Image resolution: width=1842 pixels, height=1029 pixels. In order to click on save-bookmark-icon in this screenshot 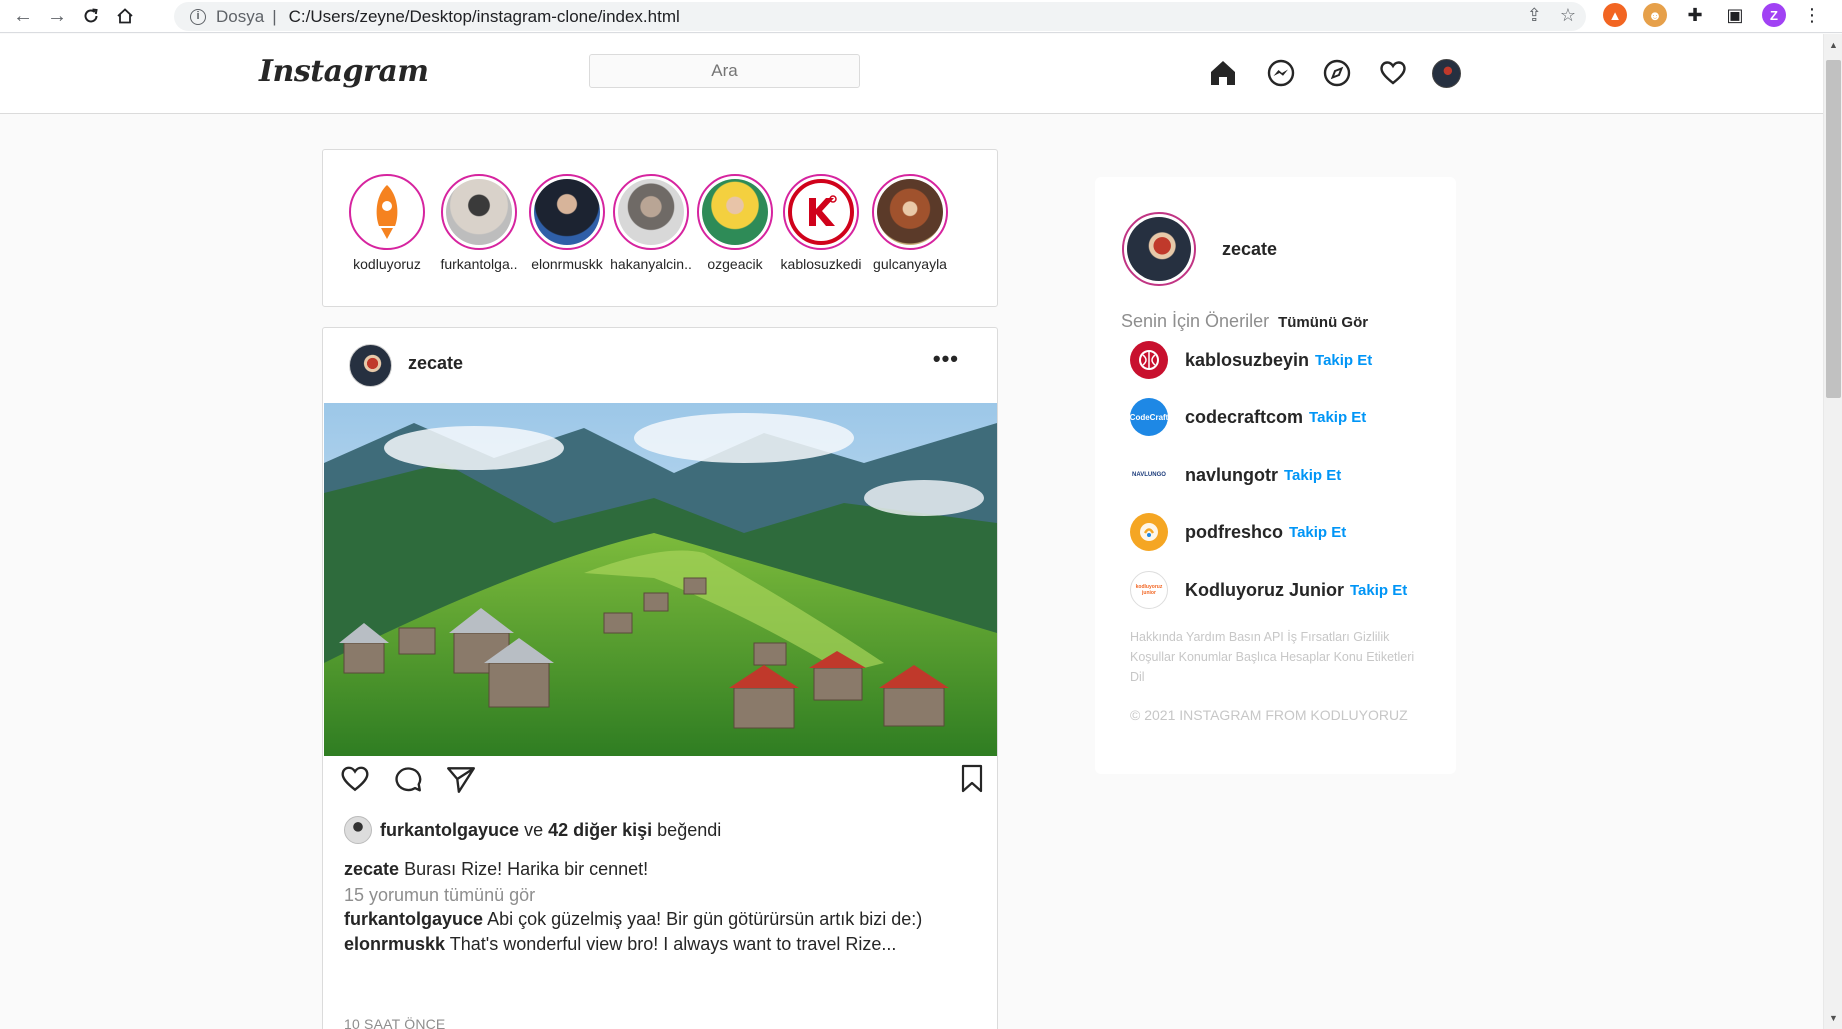, I will do `click(972, 781)`.